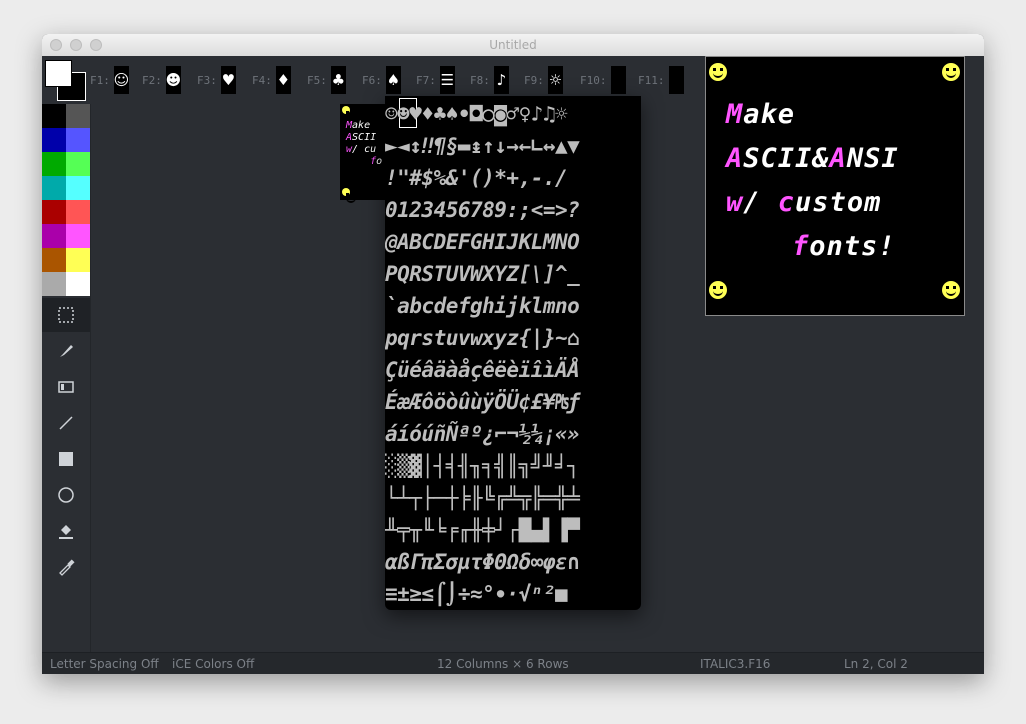 This screenshot has height=724, width=1026. I want to click on fkey-label: F4:, so click(262, 80).